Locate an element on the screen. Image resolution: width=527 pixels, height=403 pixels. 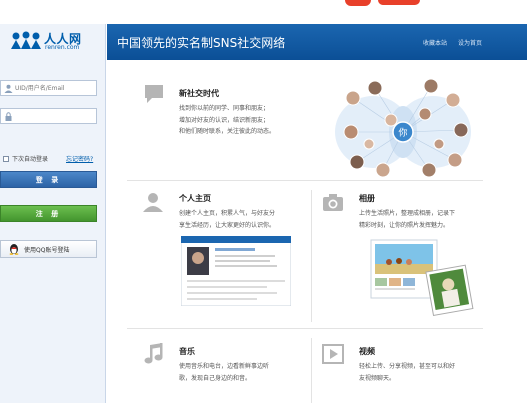
music-desc-line: 使用音乐和电台，边看新鲜事边听 is located at coordinates (224, 366).